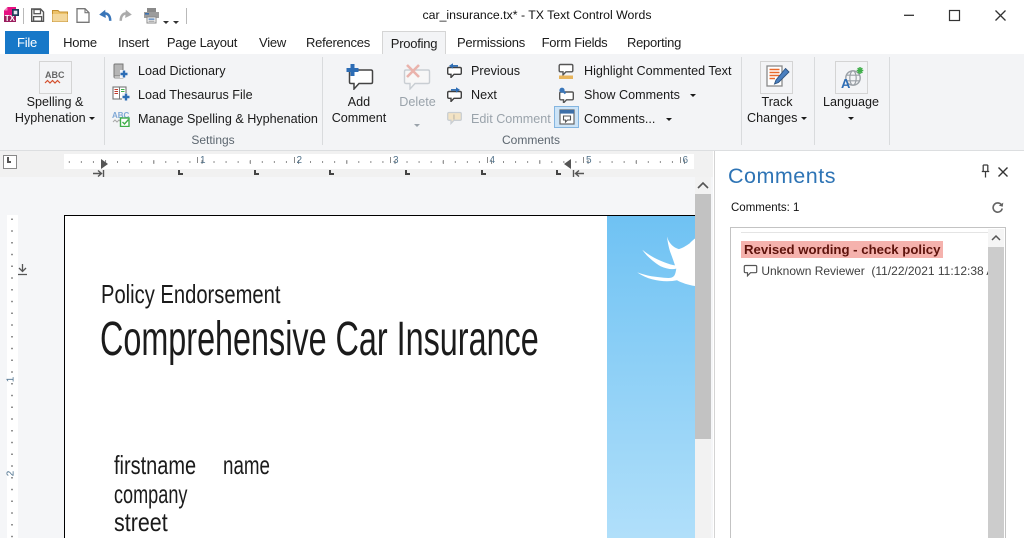  Describe the element at coordinates (454, 118) in the screenshot. I see `svg-text: I` at that location.